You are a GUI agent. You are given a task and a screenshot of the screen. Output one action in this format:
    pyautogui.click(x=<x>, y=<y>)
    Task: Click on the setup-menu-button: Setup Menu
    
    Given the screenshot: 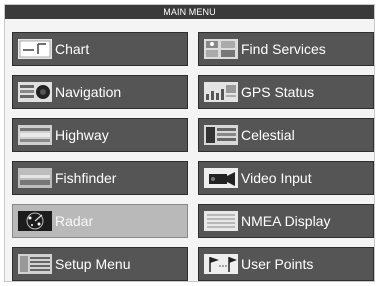 What is the action you would take?
    pyautogui.click(x=100, y=264)
    